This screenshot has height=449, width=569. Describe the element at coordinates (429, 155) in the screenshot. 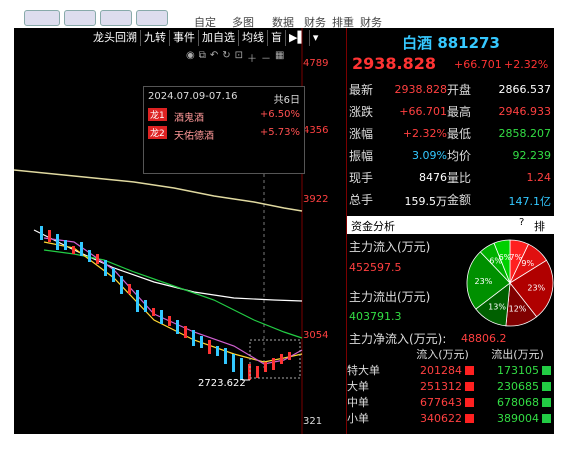

I see `quote-value: 3.09%` at that location.